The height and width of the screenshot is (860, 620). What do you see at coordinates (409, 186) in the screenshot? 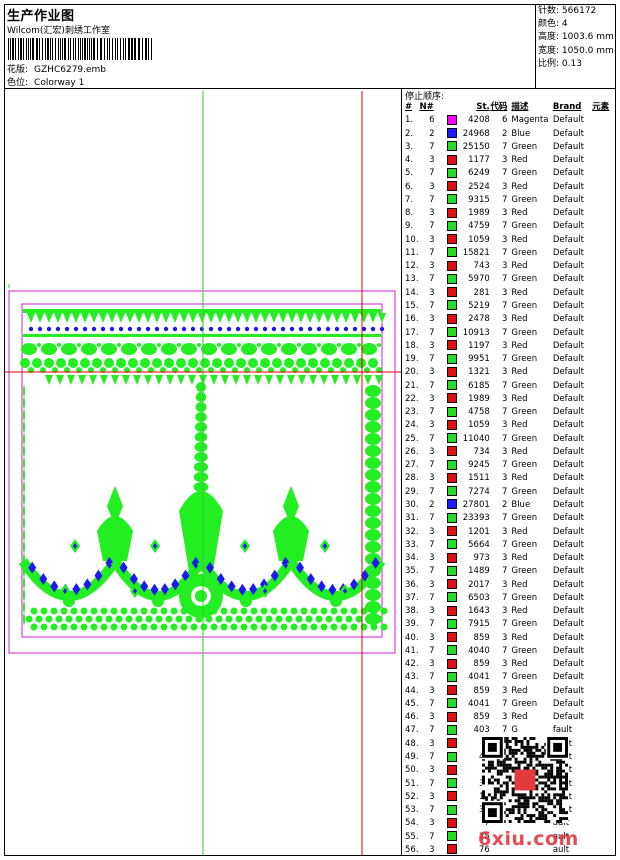
I see `row-index: 6.` at bounding box center [409, 186].